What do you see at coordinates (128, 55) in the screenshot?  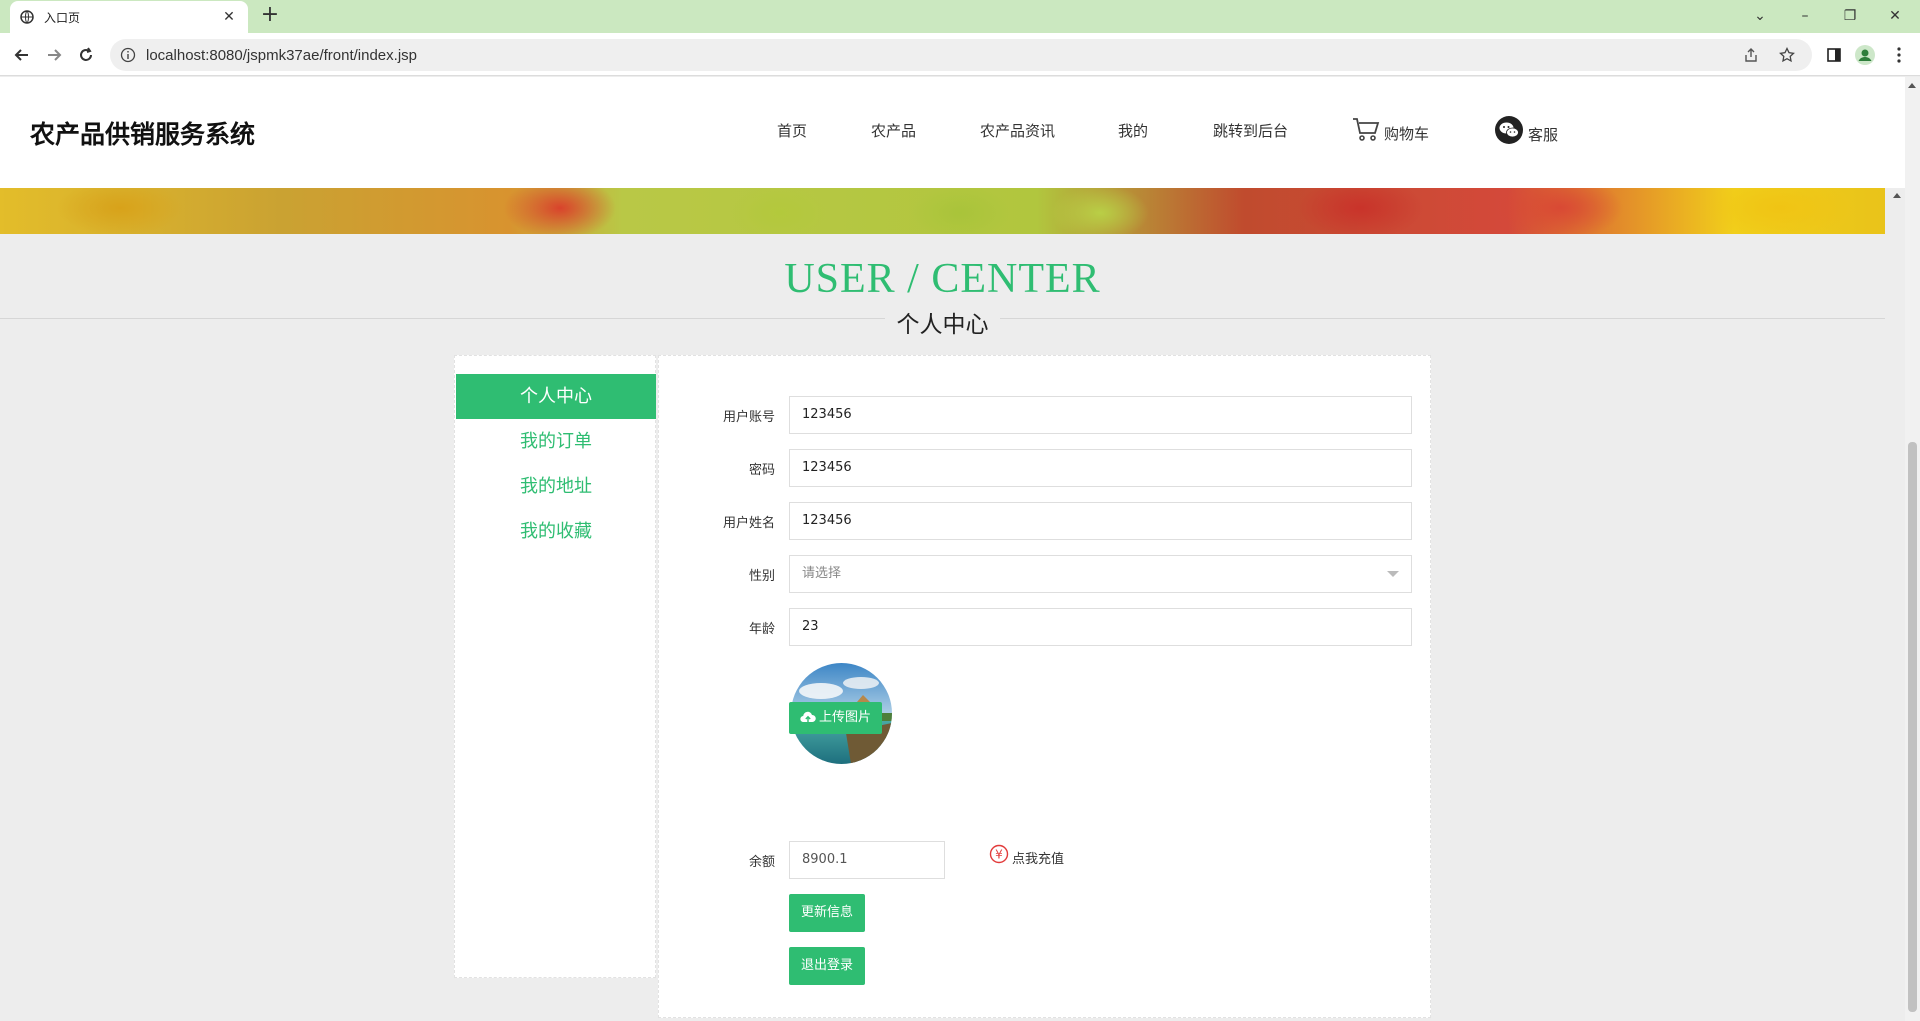 I see `site-info-icon` at bounding box center [128, 55].